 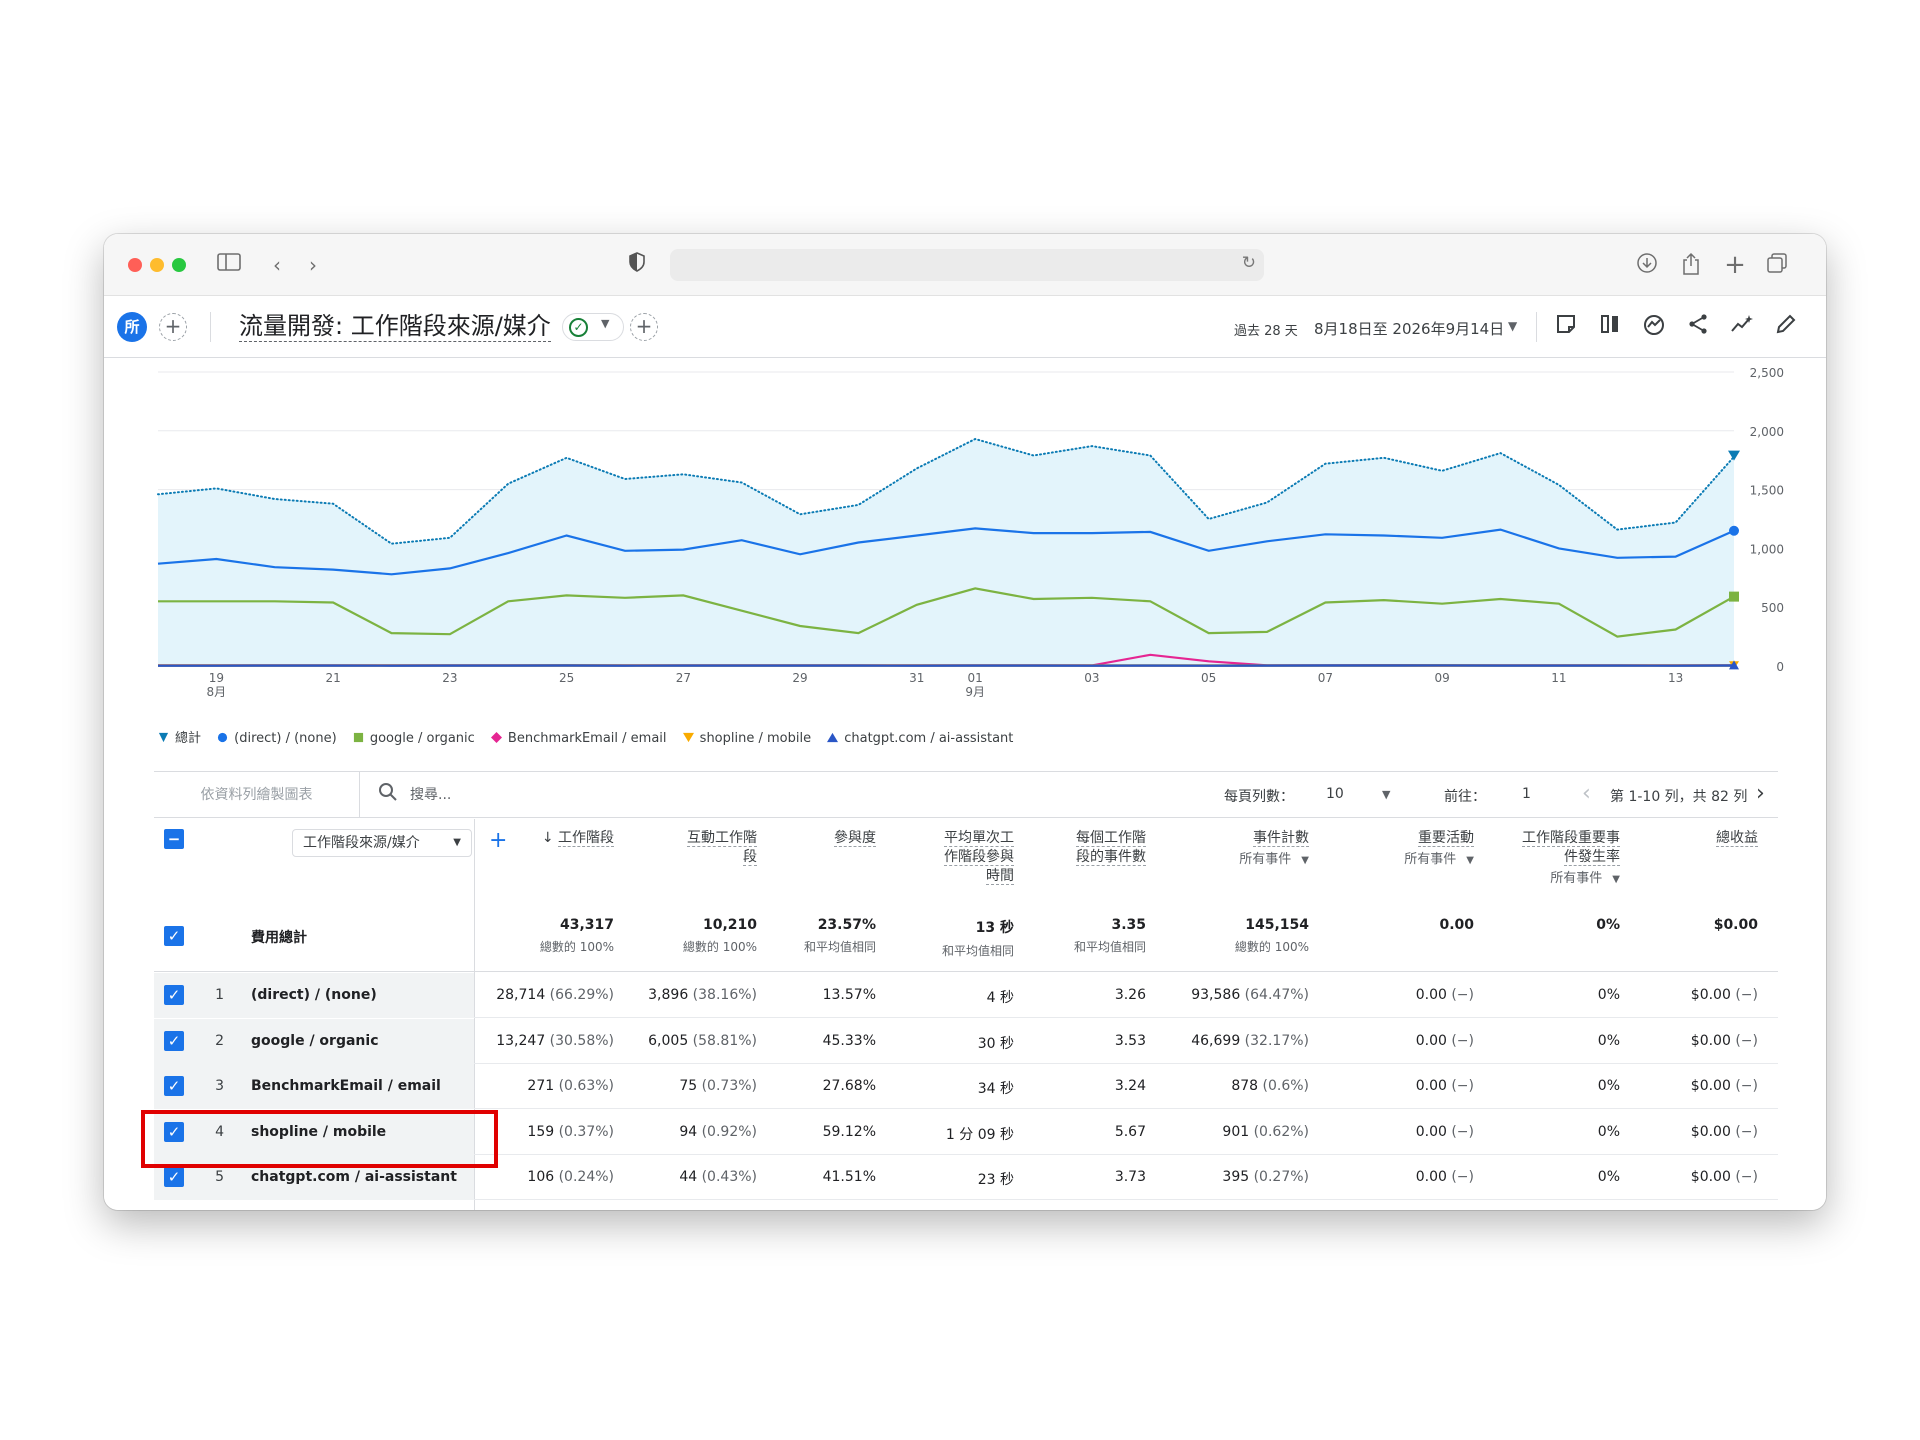 What do you see at coordinates (179, 265) in the screenshot?
I see `zoom-window-button` at bounding box center [179, 265].